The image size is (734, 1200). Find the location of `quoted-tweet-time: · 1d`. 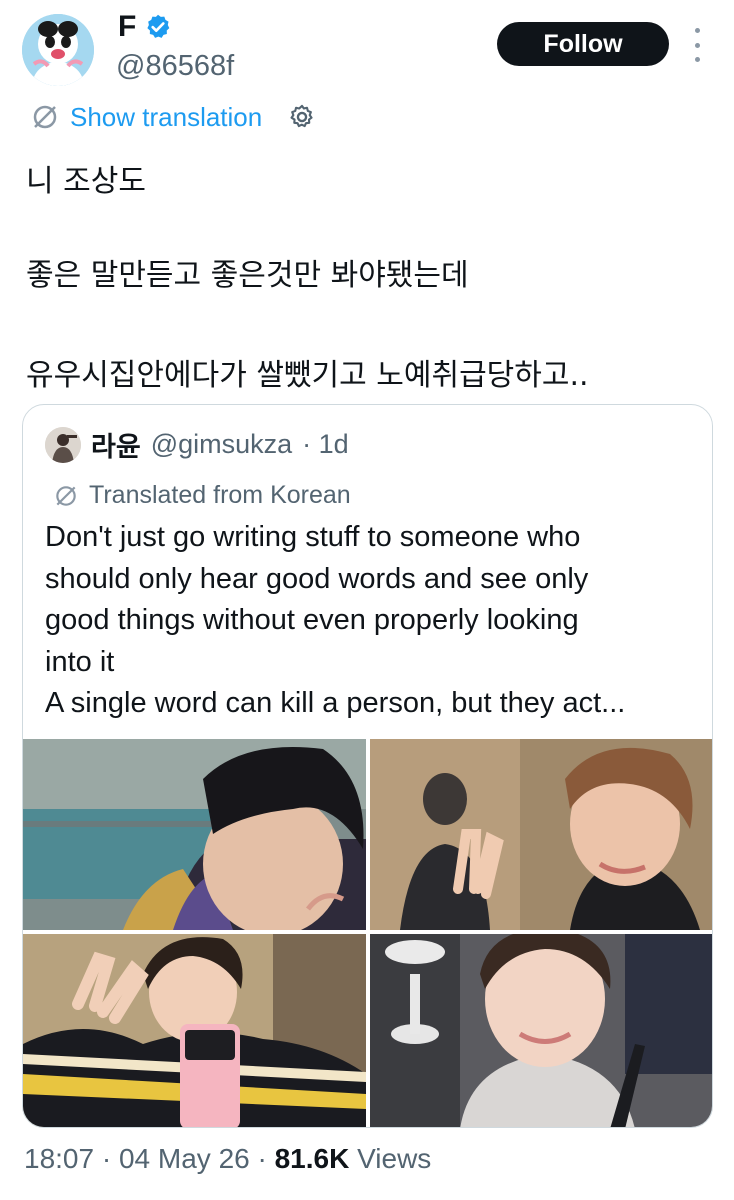

quoted-tweet-time: · 1d is located at coordinates (325, 444).